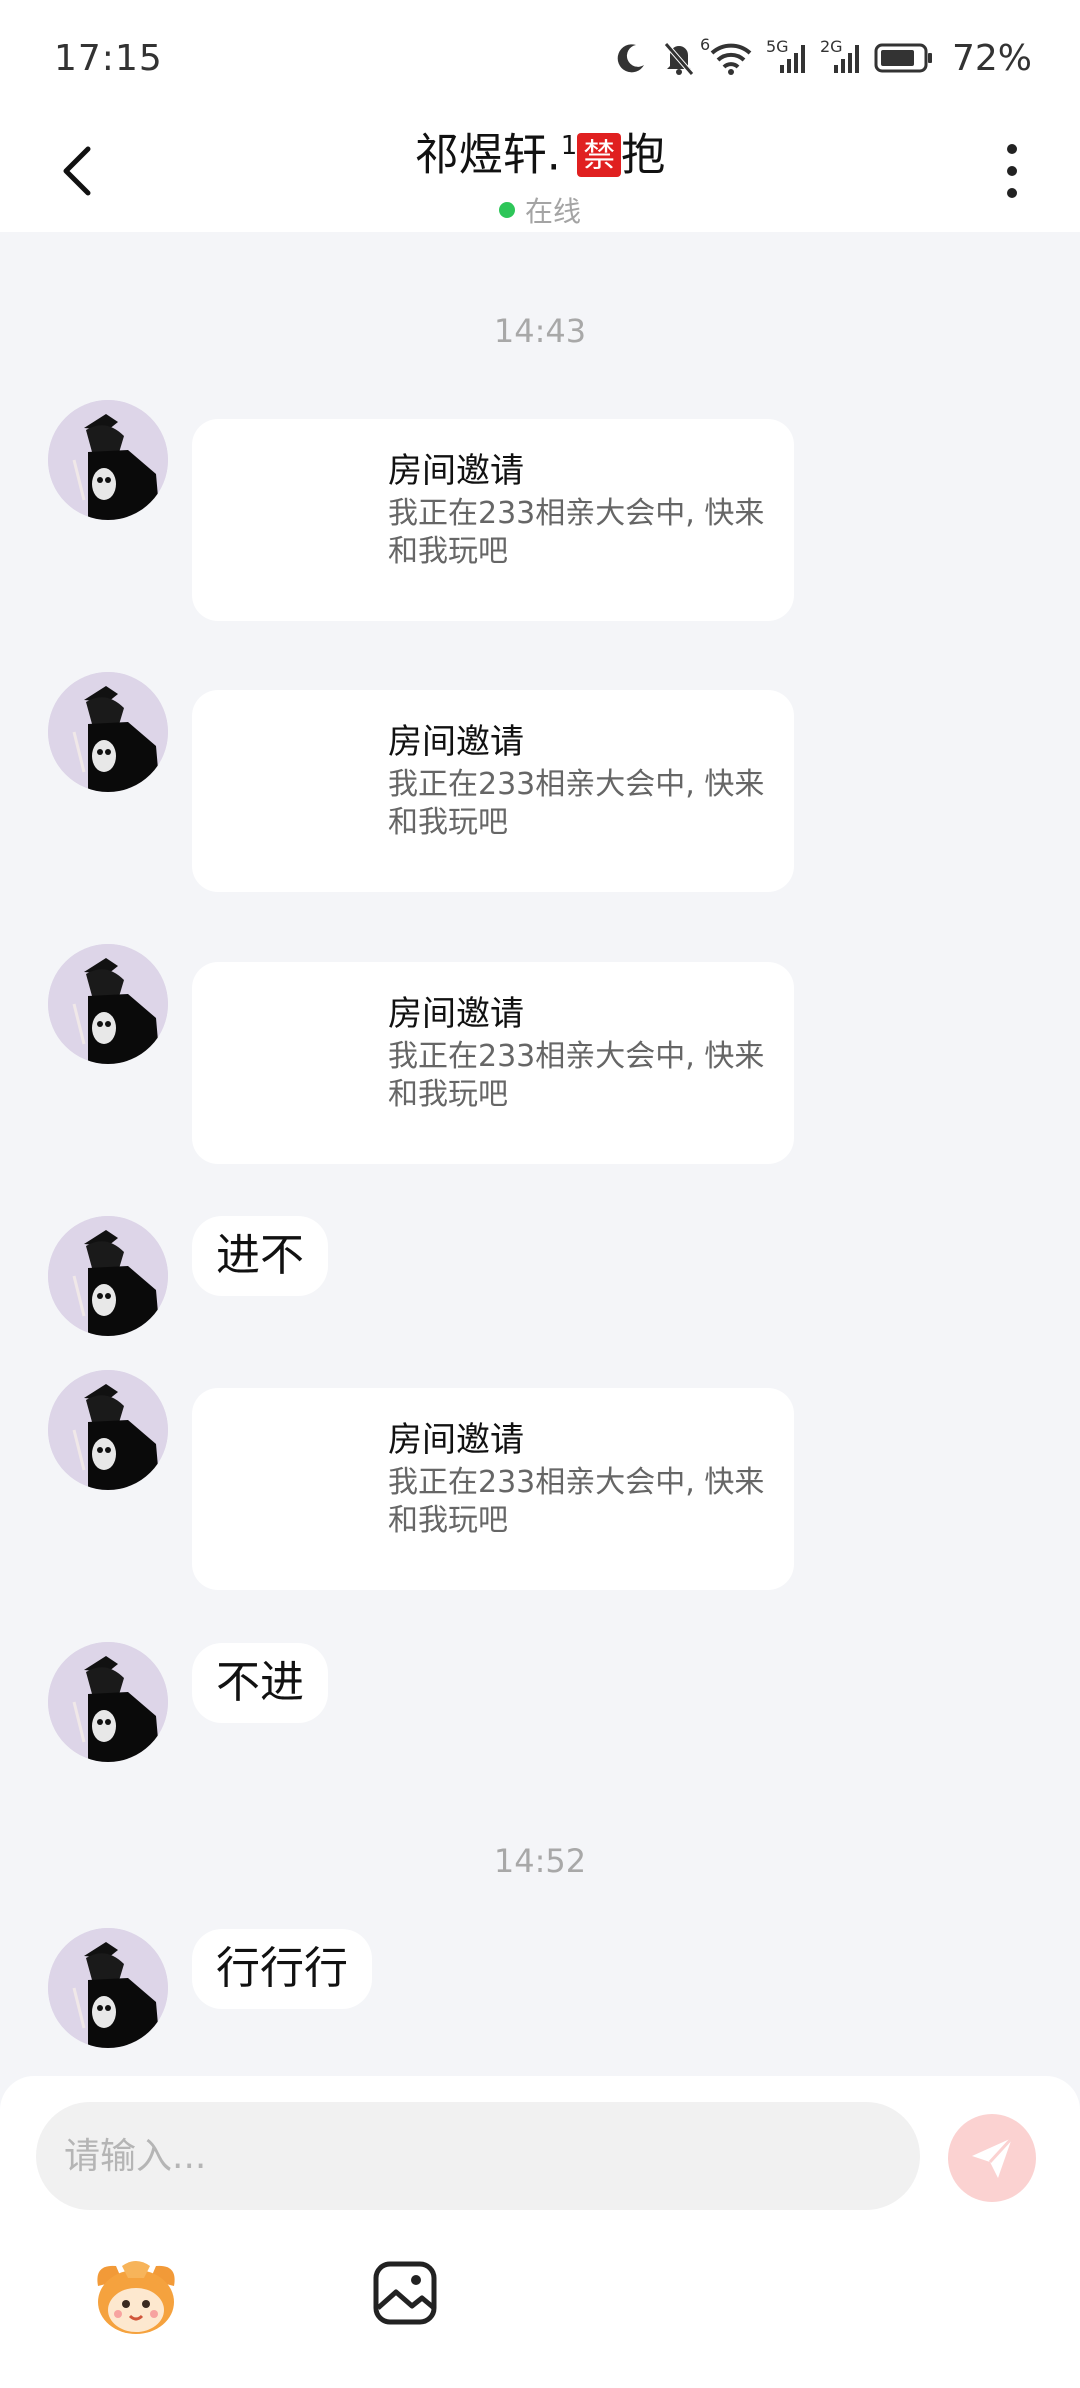  I want to click on online-dot-icon, so click(506, 209).